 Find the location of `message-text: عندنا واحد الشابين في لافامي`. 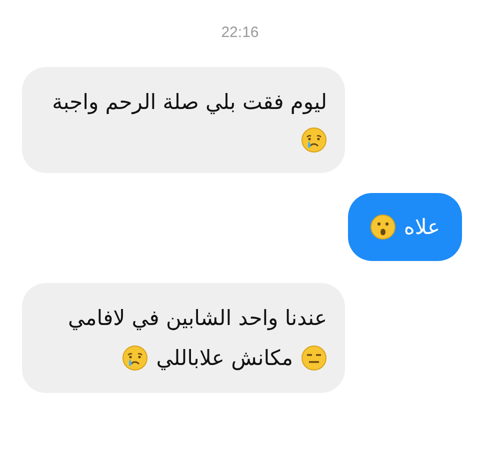

message-text: عندنا واحد الشابين في لافامي is located at coordinates (197, 318).